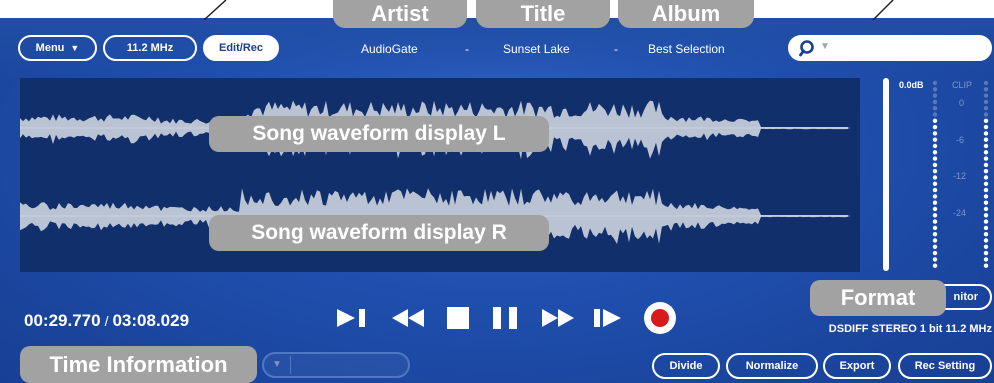  I want to click on divide-button: Divide, so click(686, 366).